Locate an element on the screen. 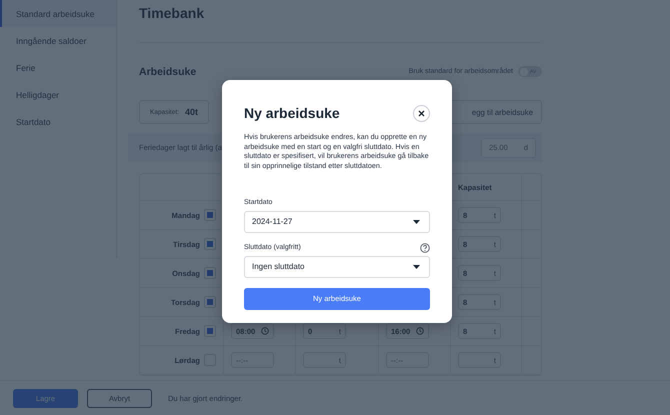 The width and height of the screenshot is (670, 415). date-select: Ingen sluttdato is located at coordinates (337, 267).